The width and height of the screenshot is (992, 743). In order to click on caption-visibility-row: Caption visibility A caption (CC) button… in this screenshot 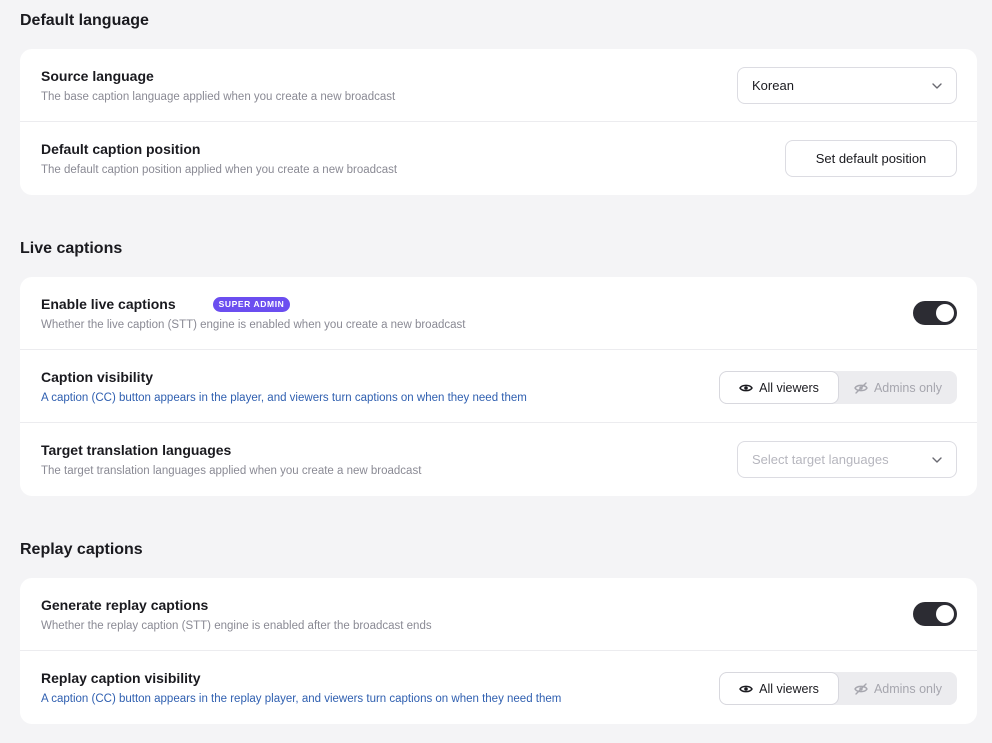, I will do `click(498, 386)`.